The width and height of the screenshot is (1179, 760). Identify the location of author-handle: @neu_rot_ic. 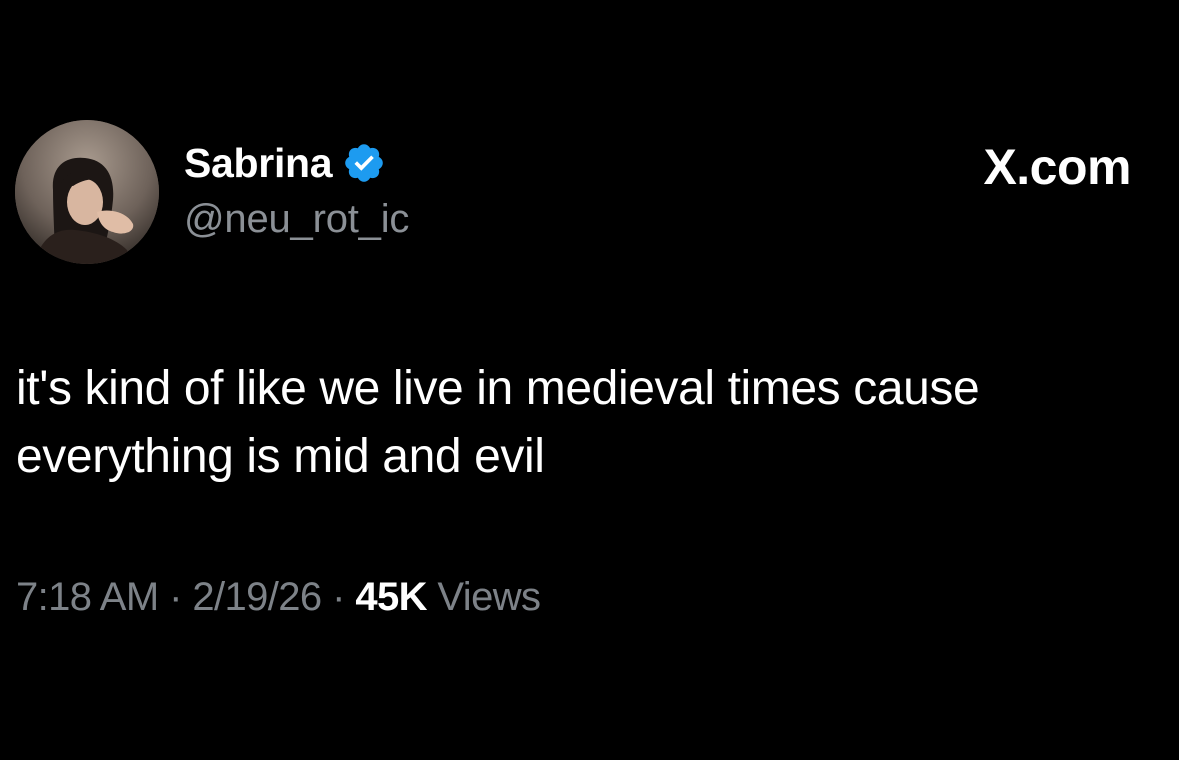
(296, 219).